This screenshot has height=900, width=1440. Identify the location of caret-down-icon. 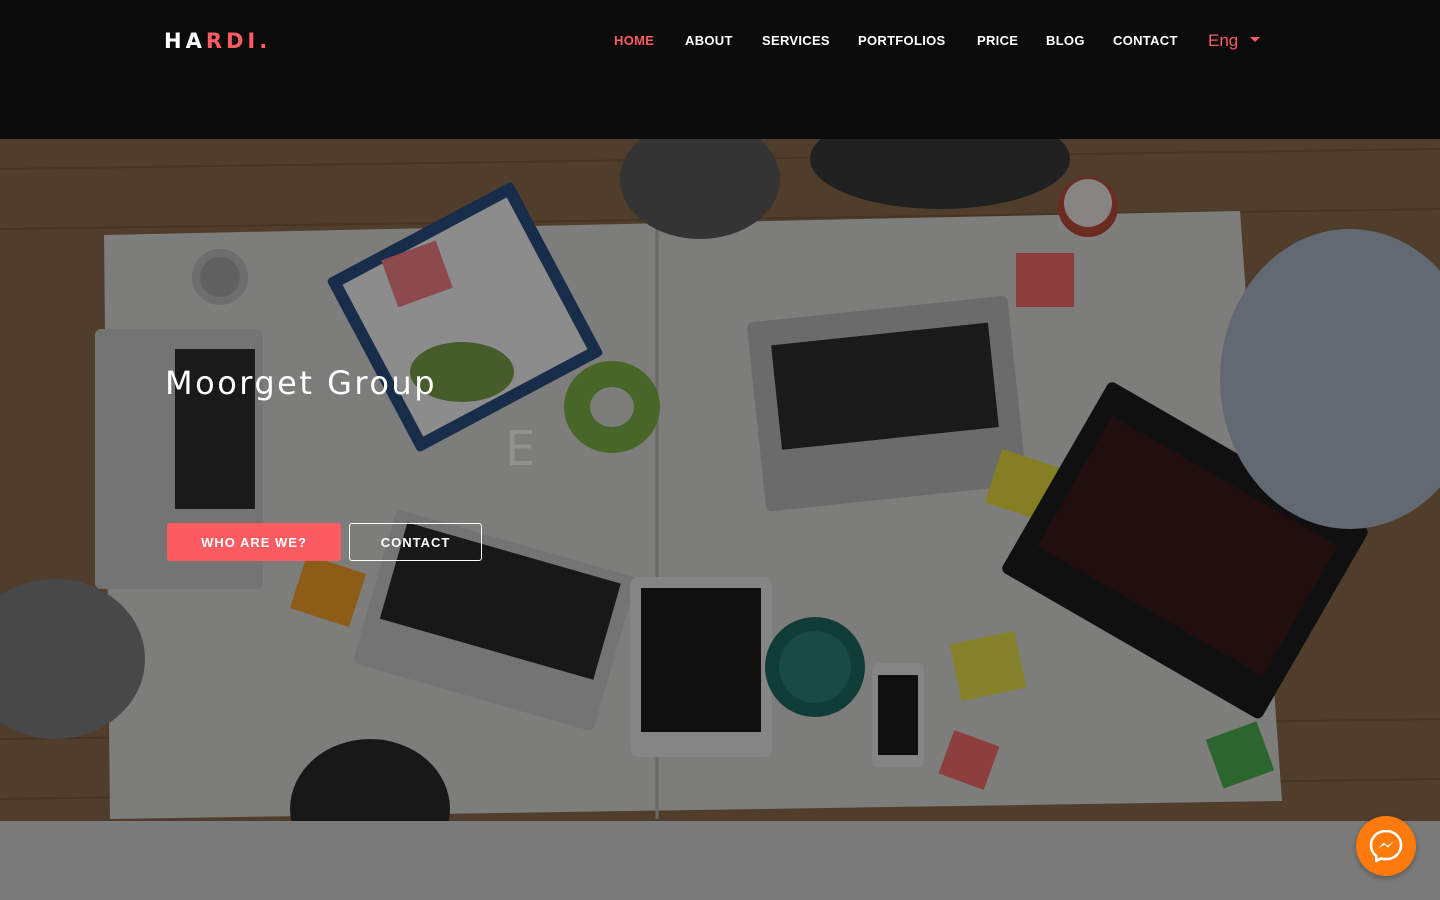
(1255, 39).